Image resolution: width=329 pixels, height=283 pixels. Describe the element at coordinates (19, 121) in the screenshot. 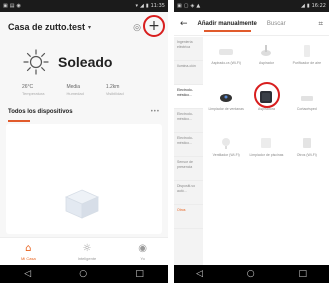

I see `active-tab-indicator` at that location.